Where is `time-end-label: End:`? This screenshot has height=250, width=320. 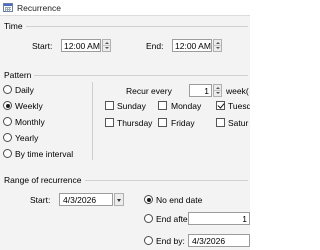
time-end-label: End: is located at coordinates (155, 46).